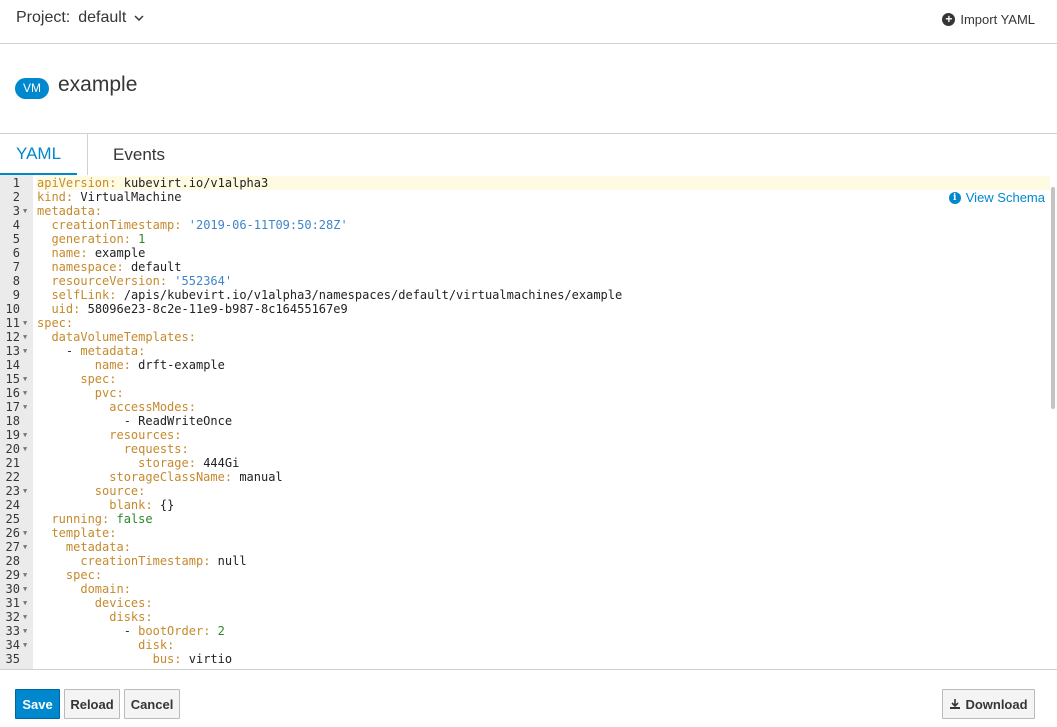  What do you see at coordinates (543, 421) in the screenshot?
I see `code-text: - ReadWriteOnce` at bounding box center [543, 421].